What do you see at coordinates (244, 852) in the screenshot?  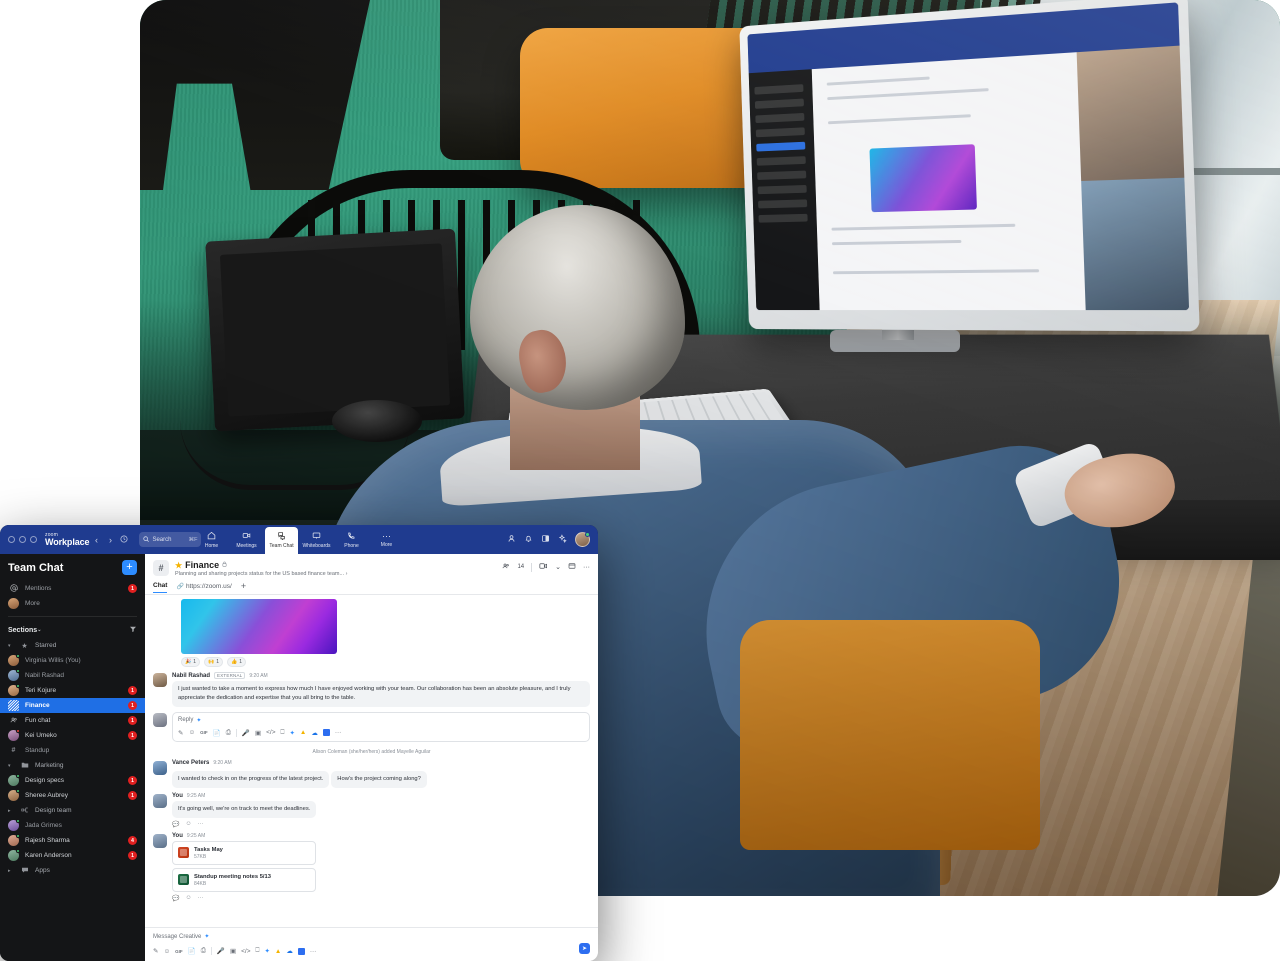 I see `file-attachment: Tasks May 57KB` at bounding box center [244, 852].